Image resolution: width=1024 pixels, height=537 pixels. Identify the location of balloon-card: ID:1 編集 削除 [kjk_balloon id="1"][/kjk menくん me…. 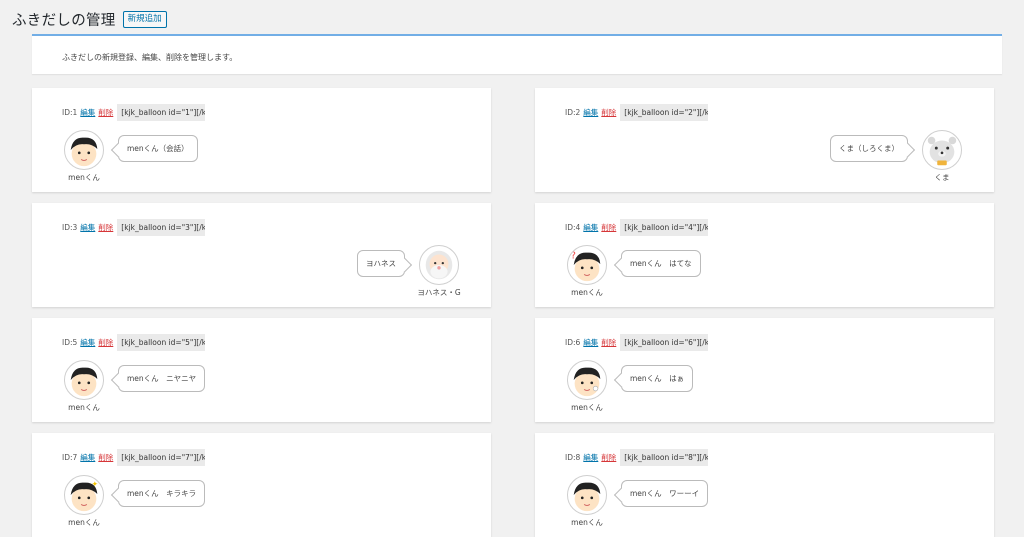
(261, 140).